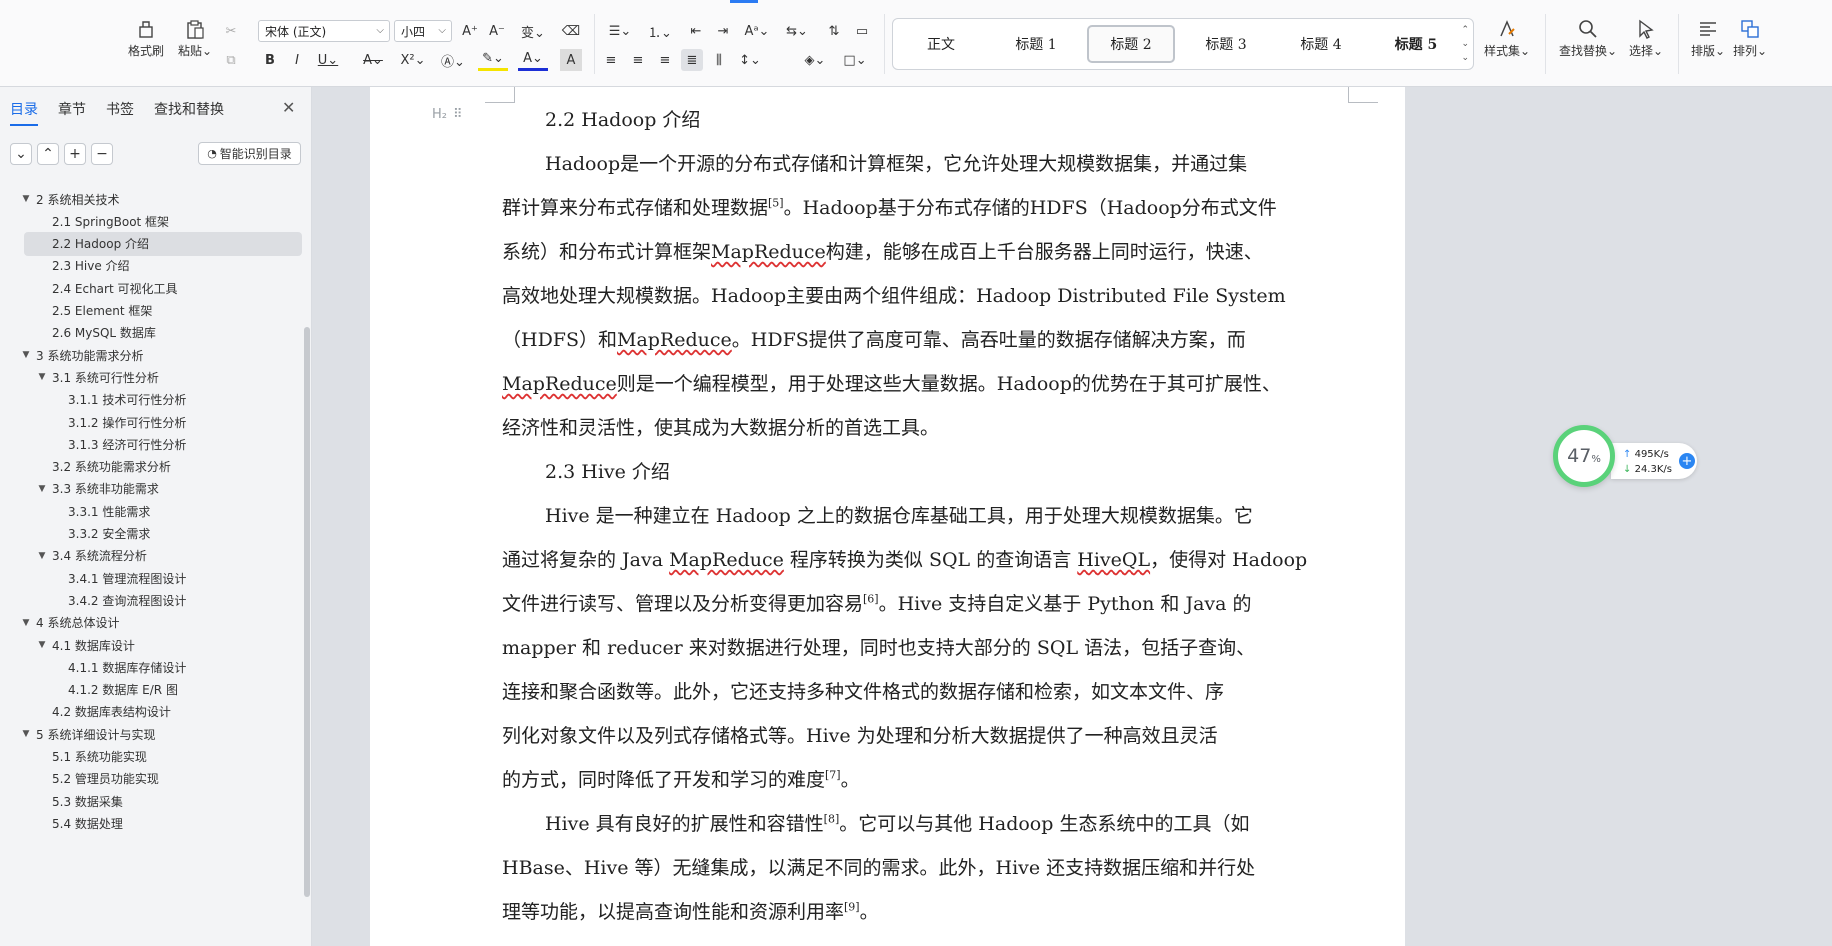 This screenshot has height=946, width=1832. What do you see at coordinates (571, 31) in the screenshot?
I see `clear-format-icon: ⌫` at bounding box center [571, 31].